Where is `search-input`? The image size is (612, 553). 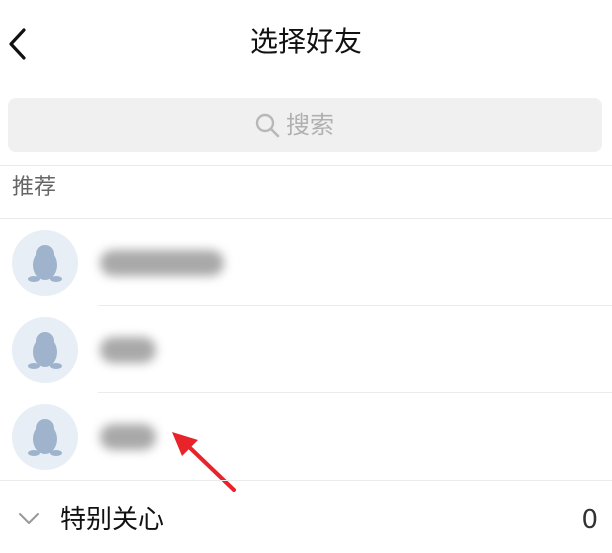
search-input is located at coordinates (321, 125).